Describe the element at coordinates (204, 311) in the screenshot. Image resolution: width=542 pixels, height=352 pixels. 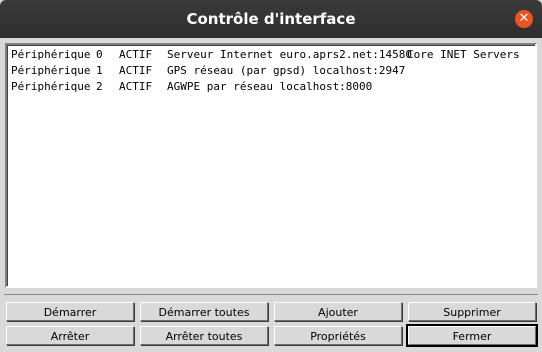
I see `start-all-button: Démarrer toutes` at that location.